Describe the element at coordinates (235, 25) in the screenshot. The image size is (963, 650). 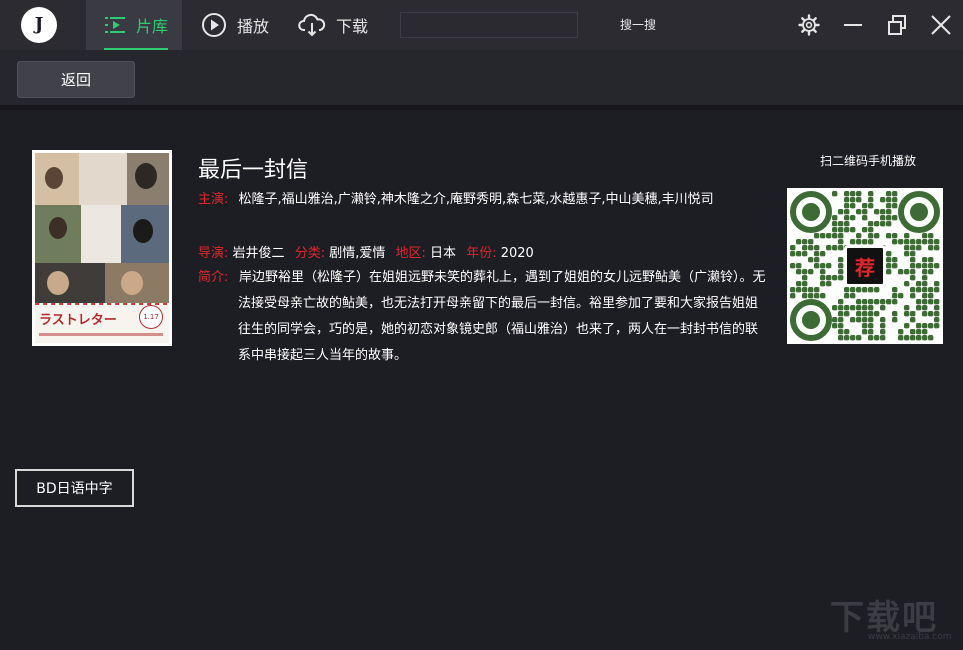
I see `nav-tab-play: 播放` at that location.